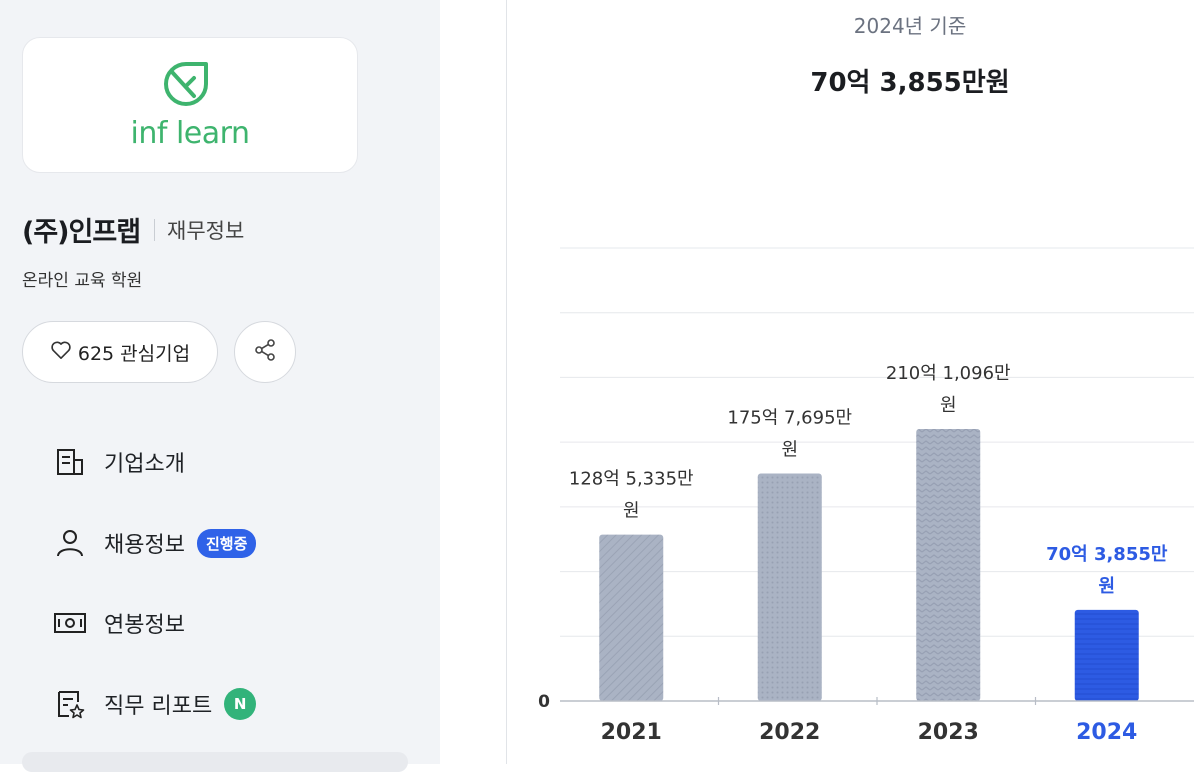 The width and height of the screenshot is (1194, 772). Describe the element at coordinates (631, 479) in the screenshot. I see `data-label: 128억 5,335만` at that location.